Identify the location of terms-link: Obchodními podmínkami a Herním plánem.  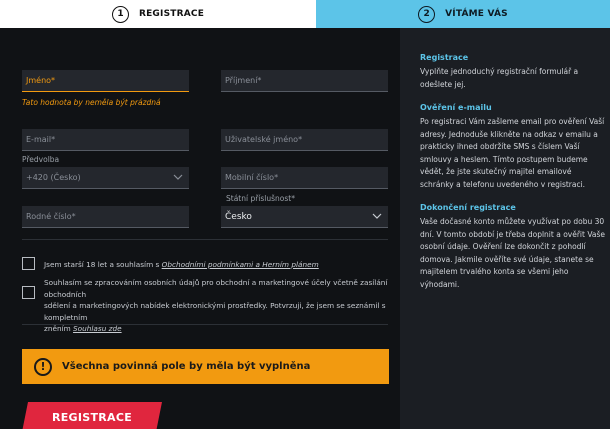
(240, 264).